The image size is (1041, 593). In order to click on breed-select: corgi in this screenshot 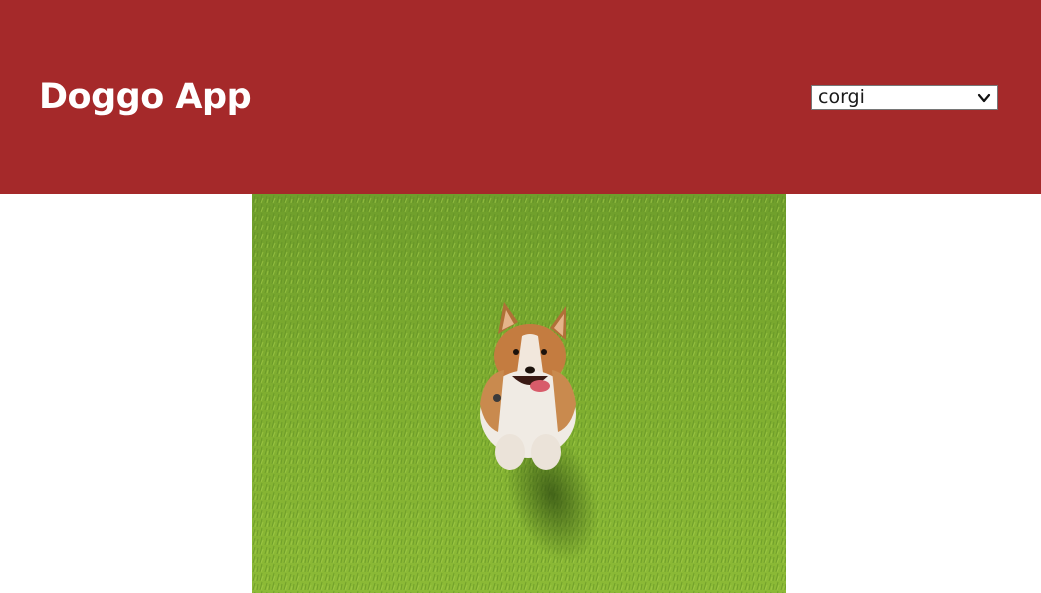, I will do `click(904, 97)`.